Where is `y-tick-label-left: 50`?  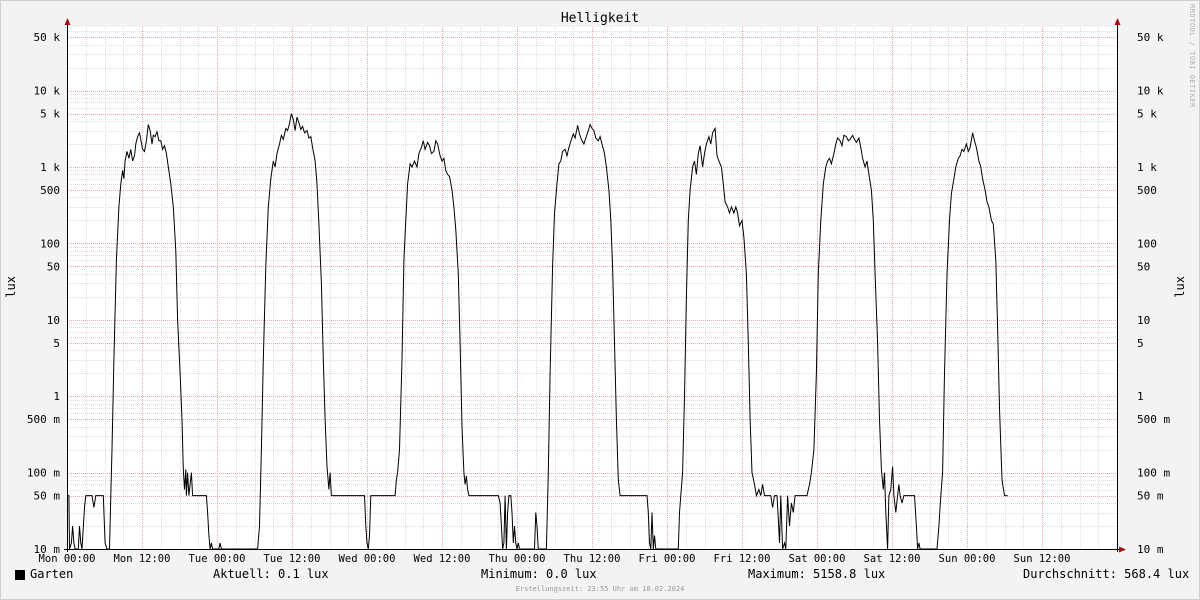
y-tick-label-left: 50 is located at coordinates (53, 266).